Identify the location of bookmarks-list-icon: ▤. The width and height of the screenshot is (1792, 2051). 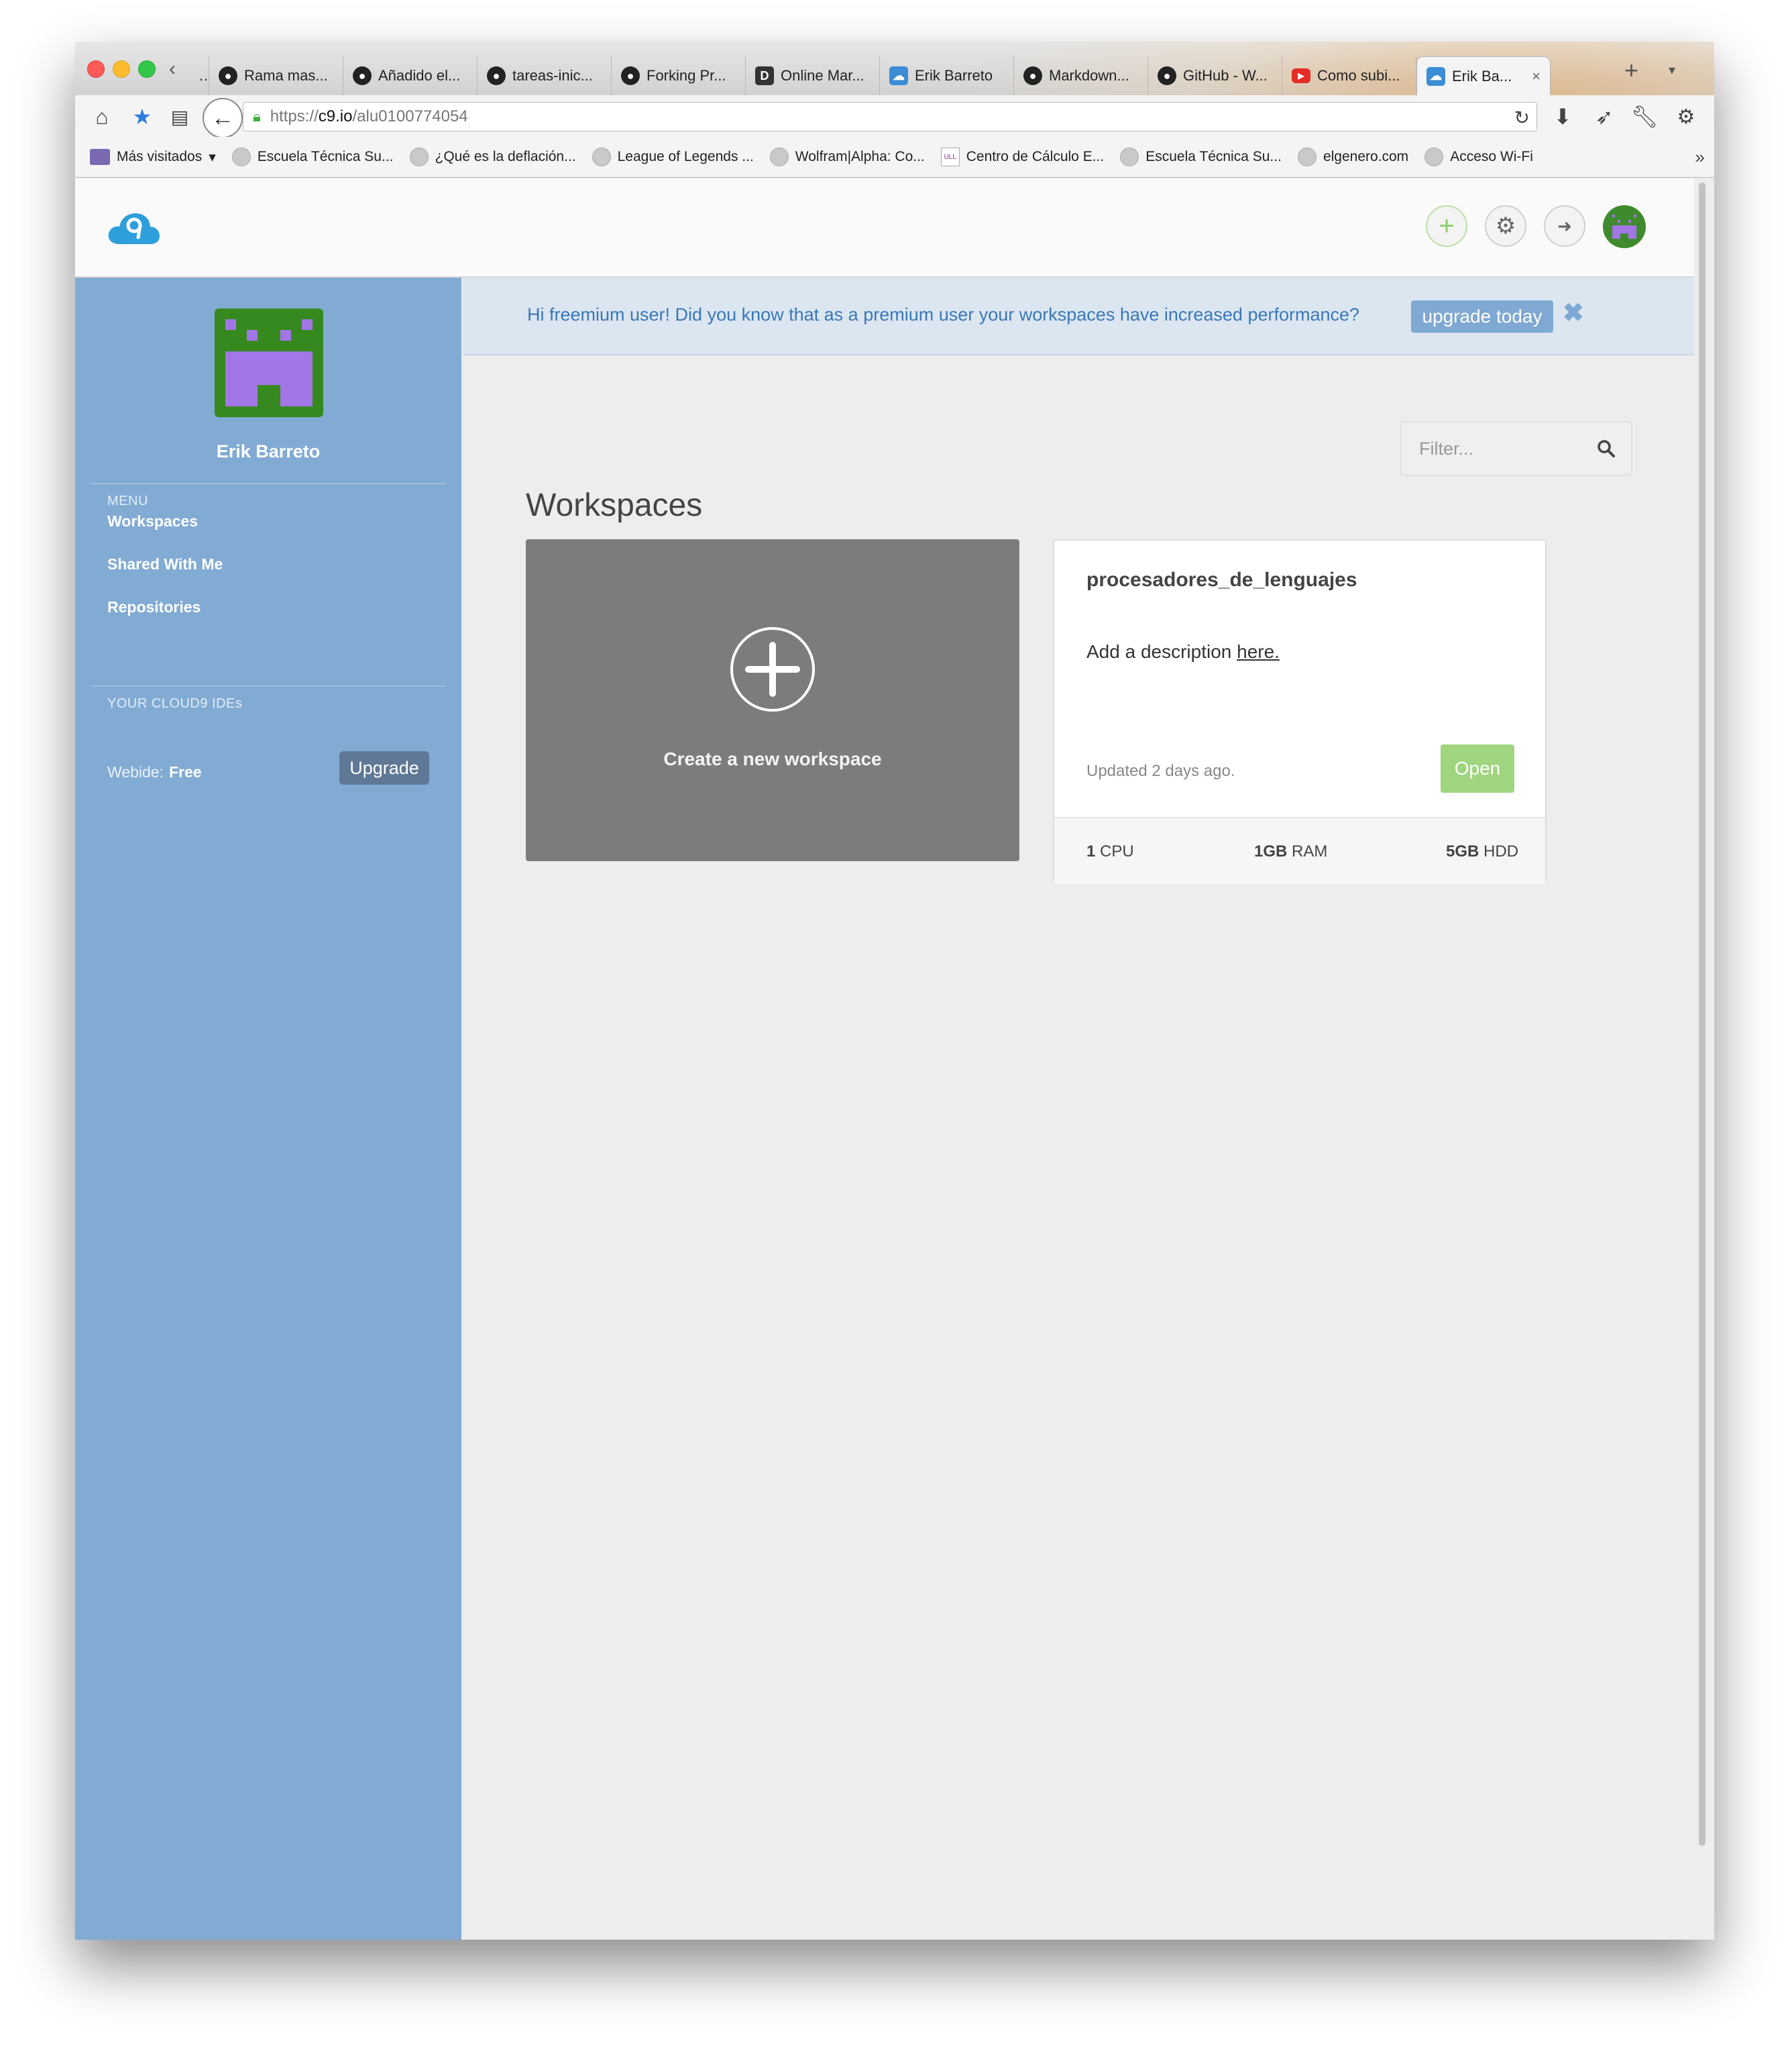
(180, 117).